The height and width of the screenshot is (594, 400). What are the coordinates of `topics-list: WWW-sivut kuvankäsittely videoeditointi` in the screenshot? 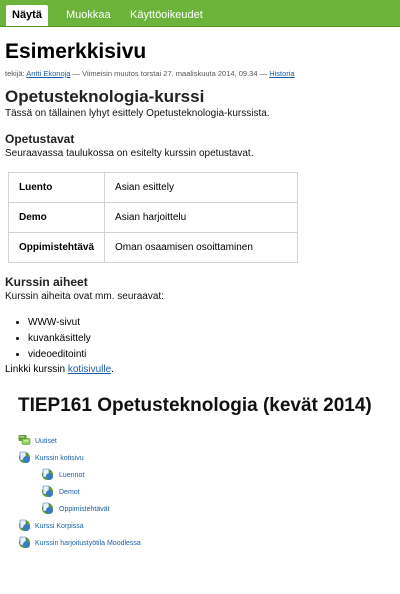 It's located at (200, 339).